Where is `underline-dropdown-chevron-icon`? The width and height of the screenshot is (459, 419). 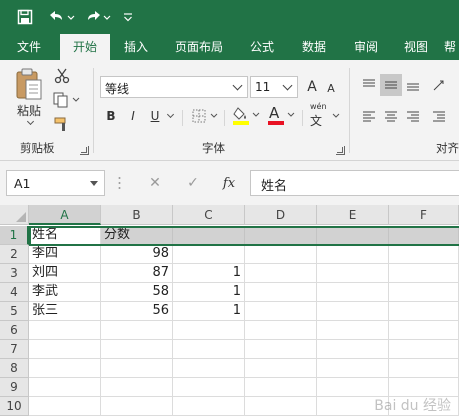
underline-dropdown-chevron-icon is located at coordinates (169, 116).